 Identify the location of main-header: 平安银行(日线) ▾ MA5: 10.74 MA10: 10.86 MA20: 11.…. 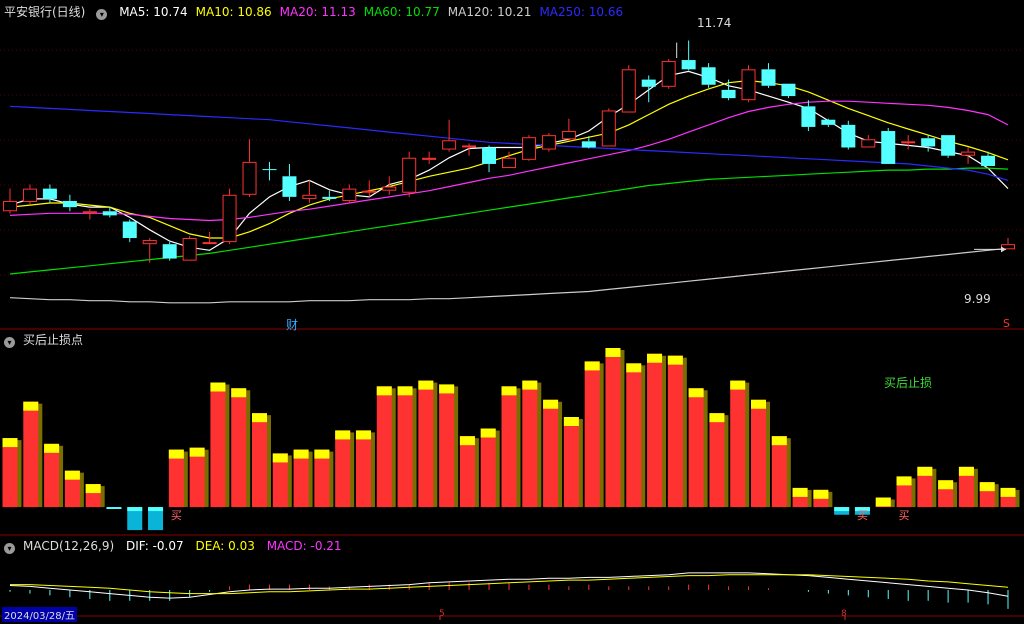
(319, 12).